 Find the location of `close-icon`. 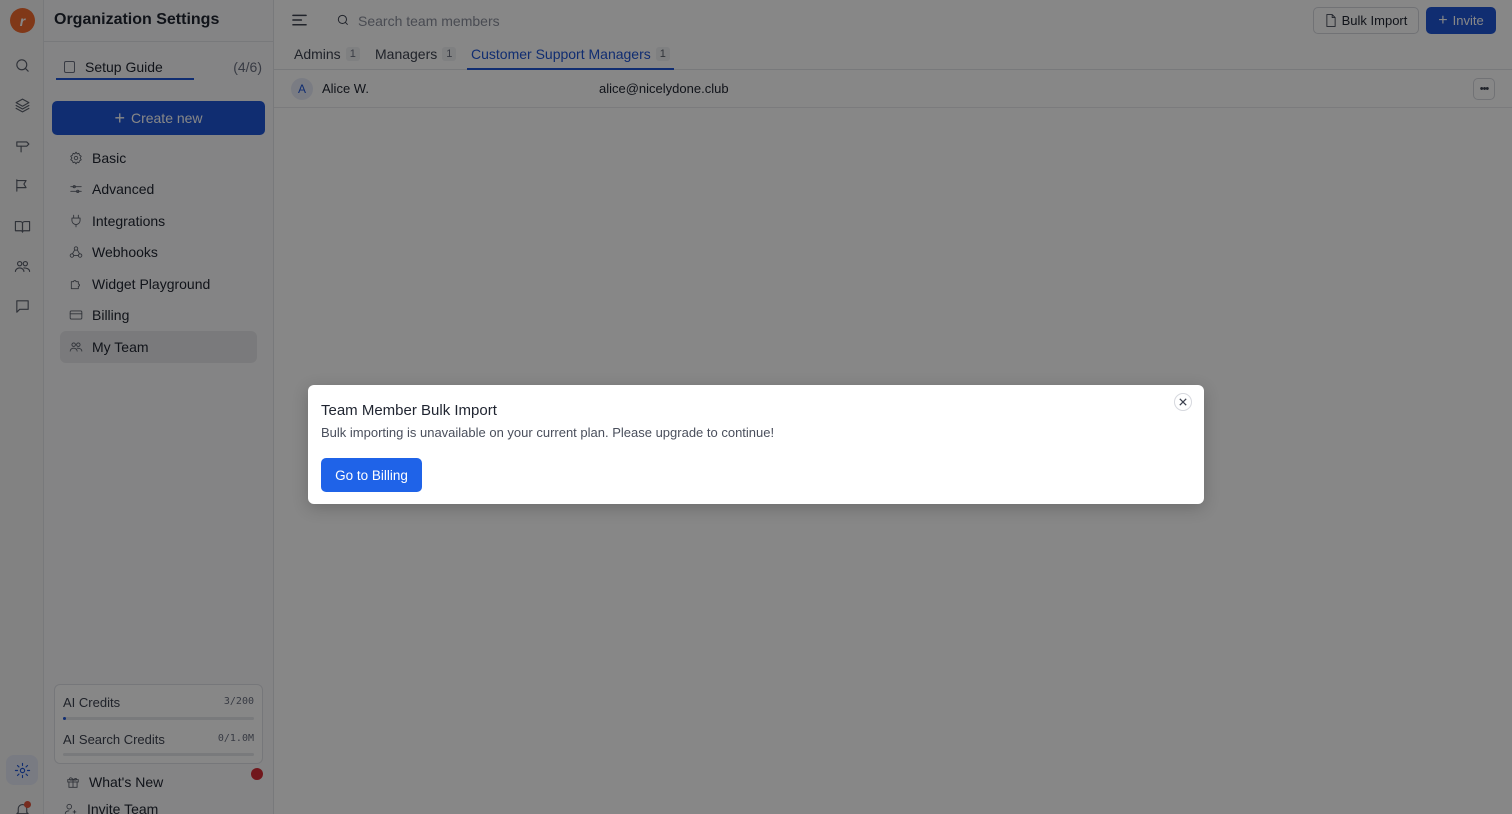

close-icon is located at coordinates (1183, 402).